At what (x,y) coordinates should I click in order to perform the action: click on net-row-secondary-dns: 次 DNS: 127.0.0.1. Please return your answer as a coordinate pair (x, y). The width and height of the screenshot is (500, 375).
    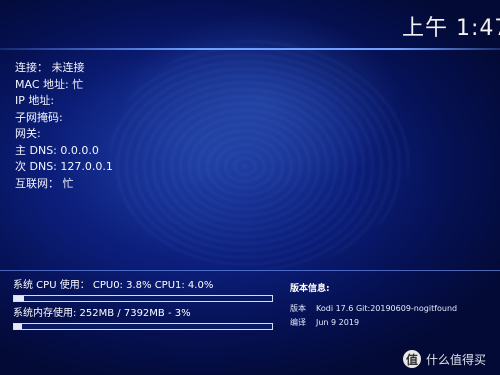
    Looking at the image, I should click on (64, 167).